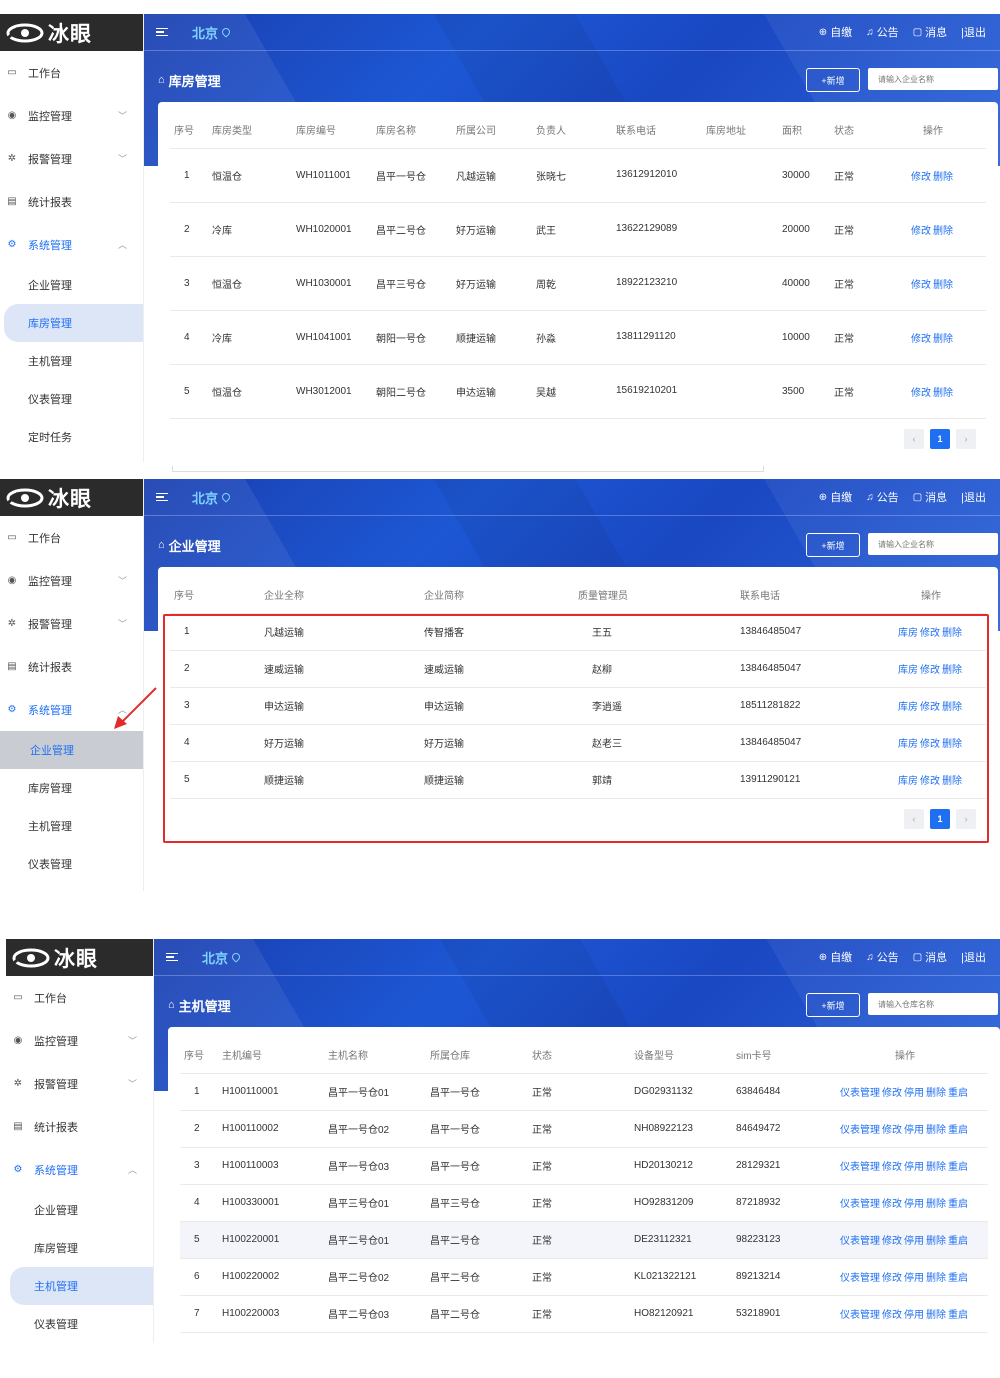  I want to click on sidebar-sub-timer: 定时任务, so click(71, 437).